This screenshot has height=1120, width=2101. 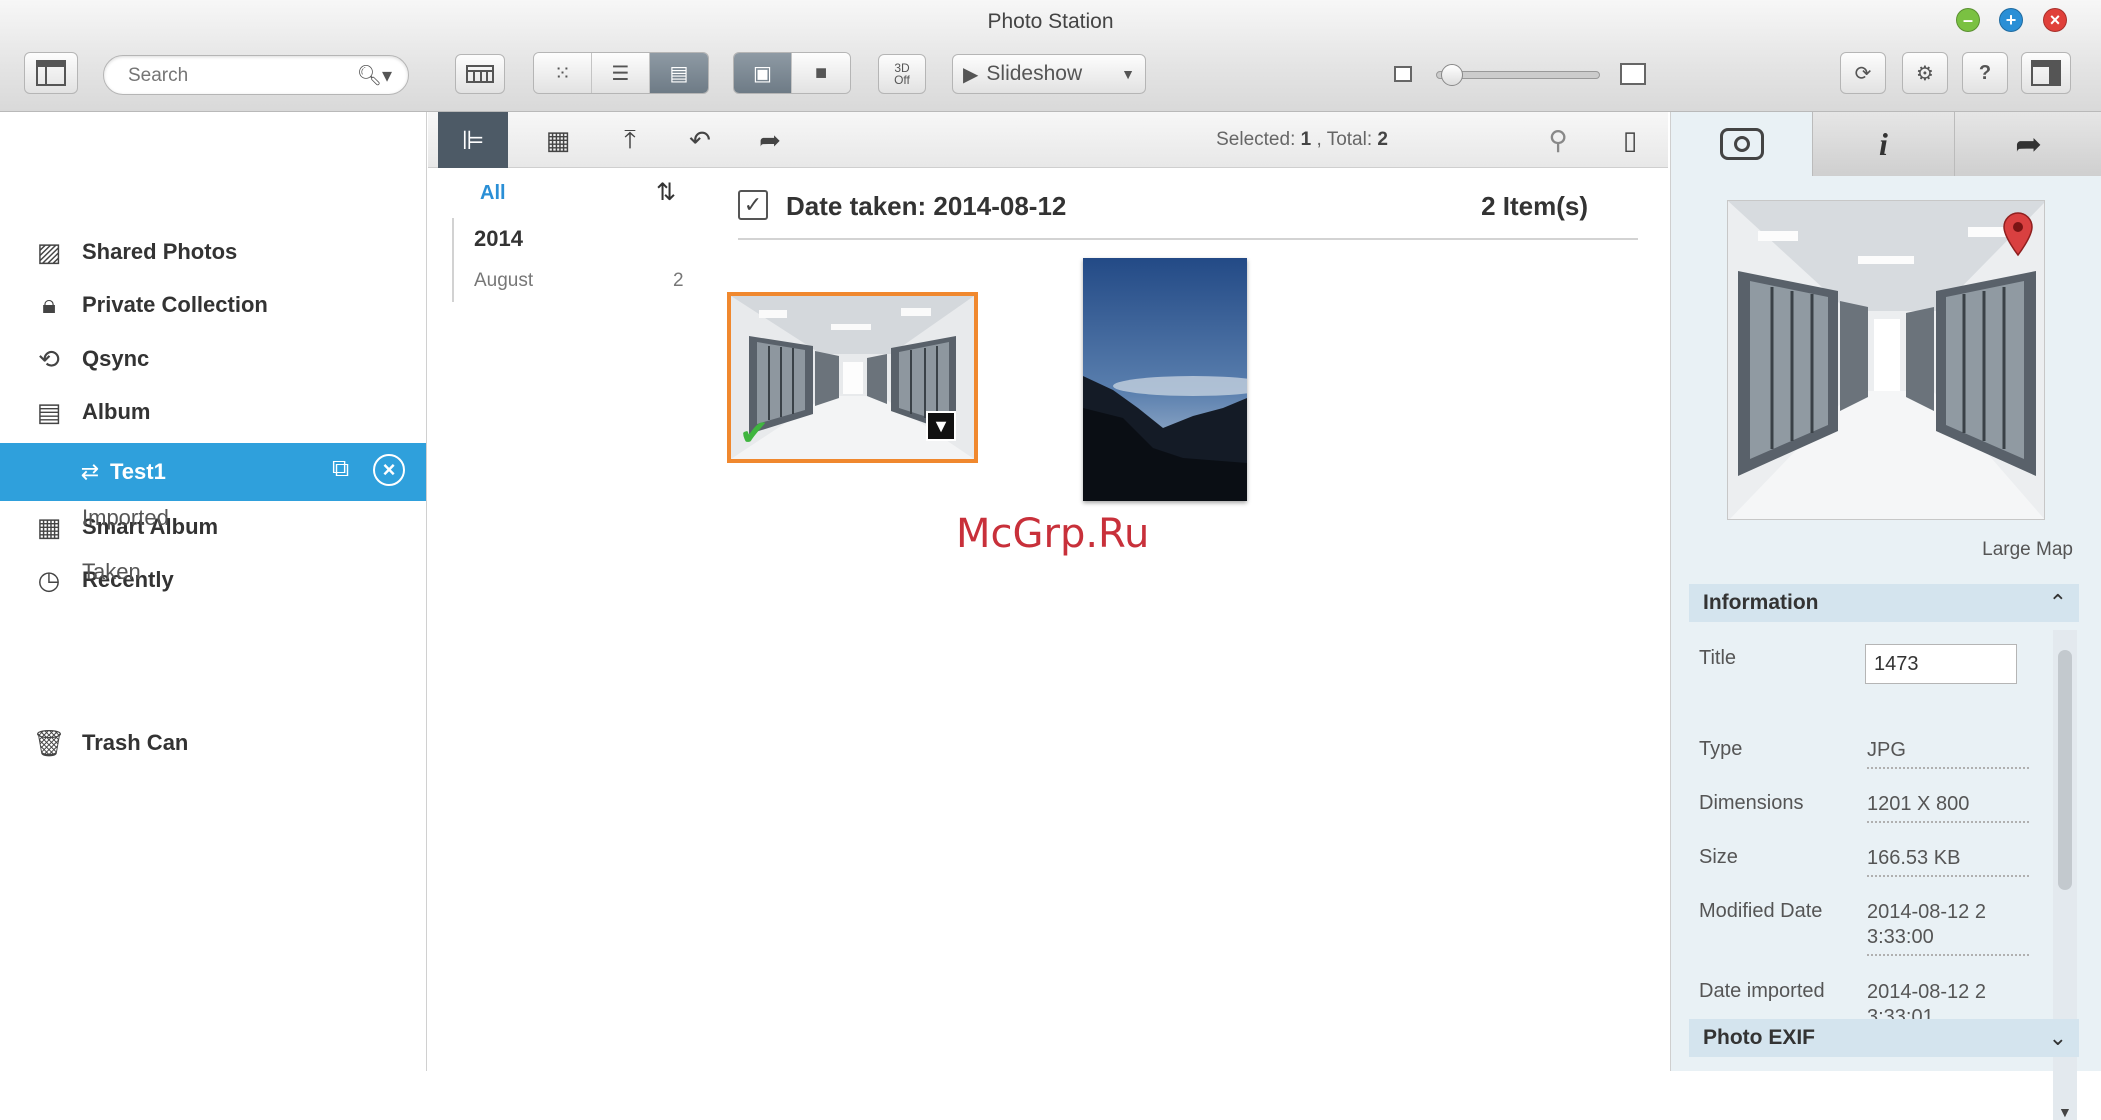 I want to click on image-large-icon: ■, so click(x=821, y=72).